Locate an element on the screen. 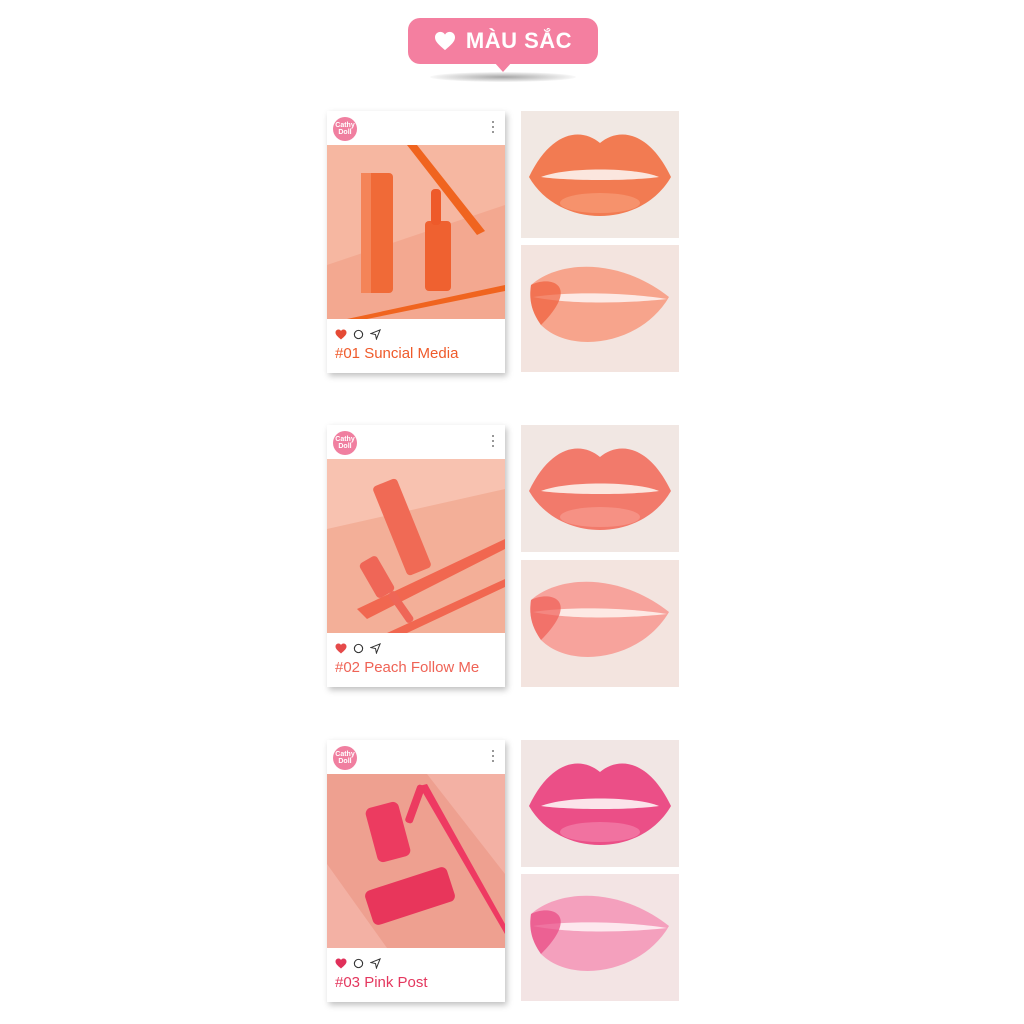 Image resolution: width=1024 pixels, height=1024 pixels. badge-tail is located at coordinates (503, 67).